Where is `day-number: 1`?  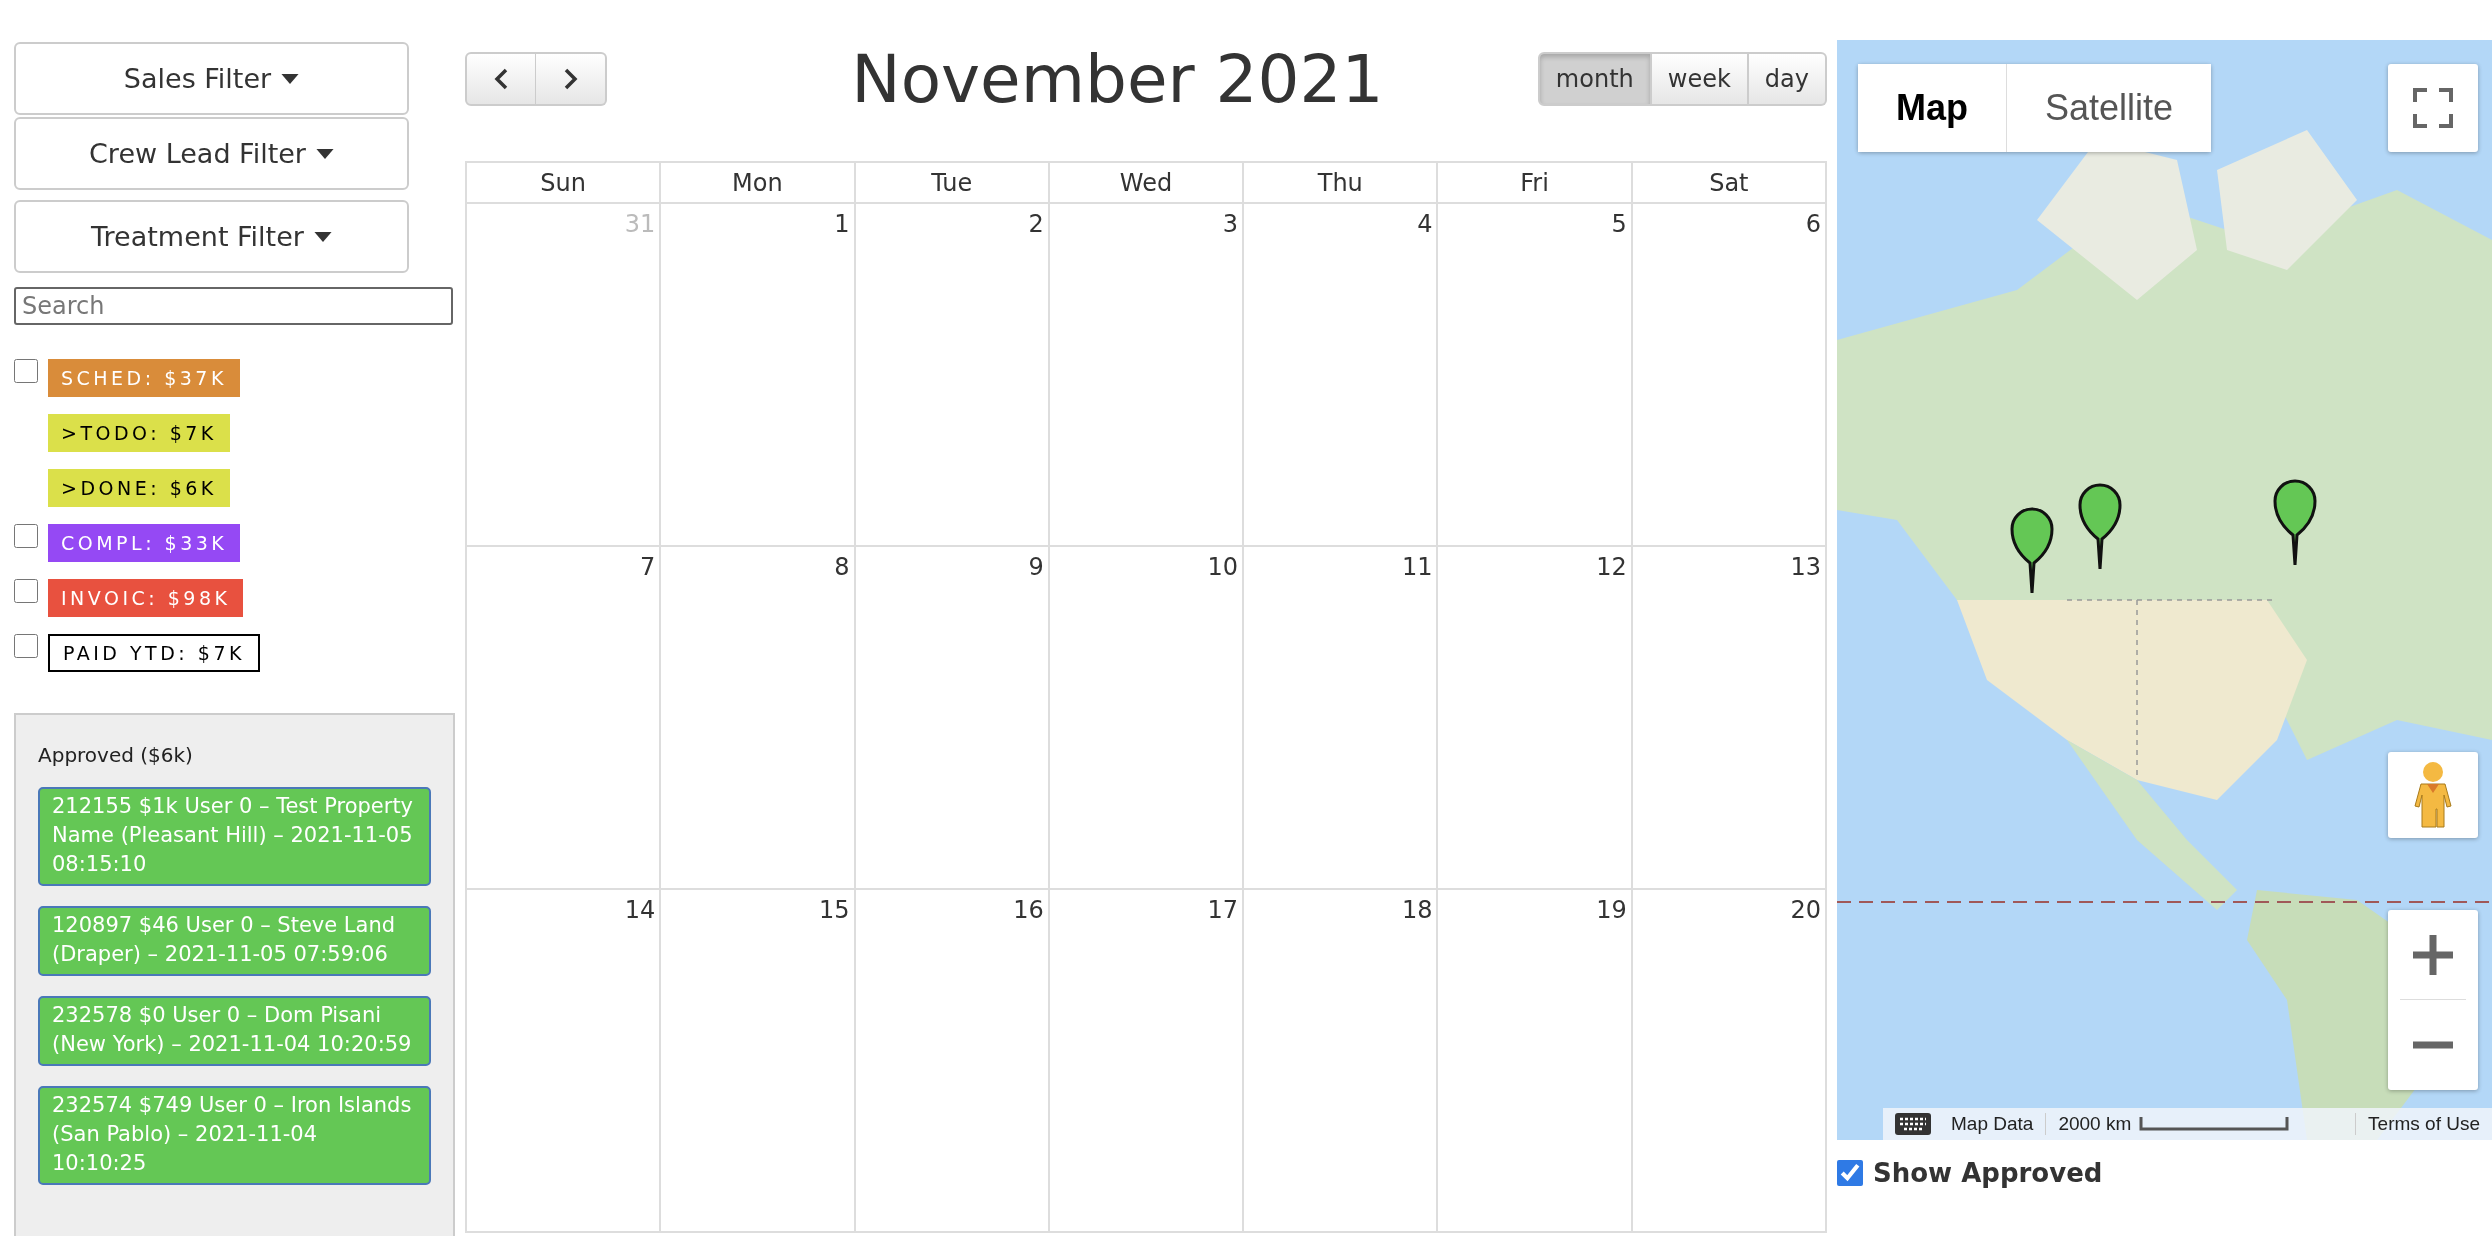 day-number: 1 is located at coordinates (842, 224).